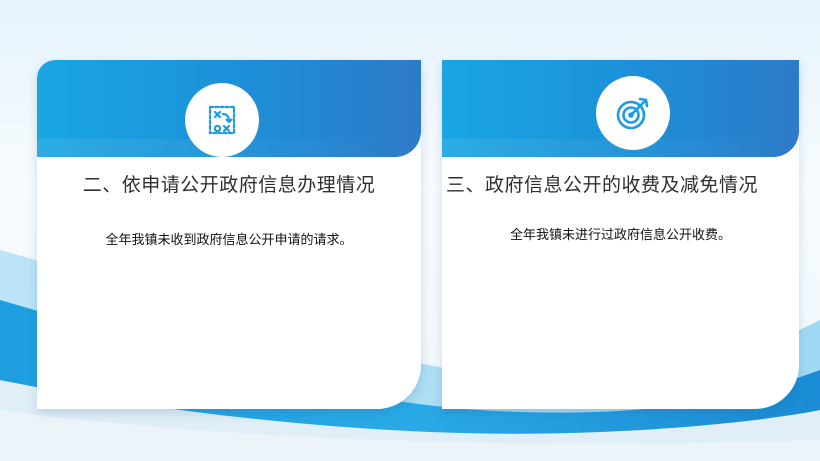 Image resolution: width=820 pixels, height=461 pixels. I want to click on card-title: 二、依申请公开政府信息办理情况, so click(229, 185).